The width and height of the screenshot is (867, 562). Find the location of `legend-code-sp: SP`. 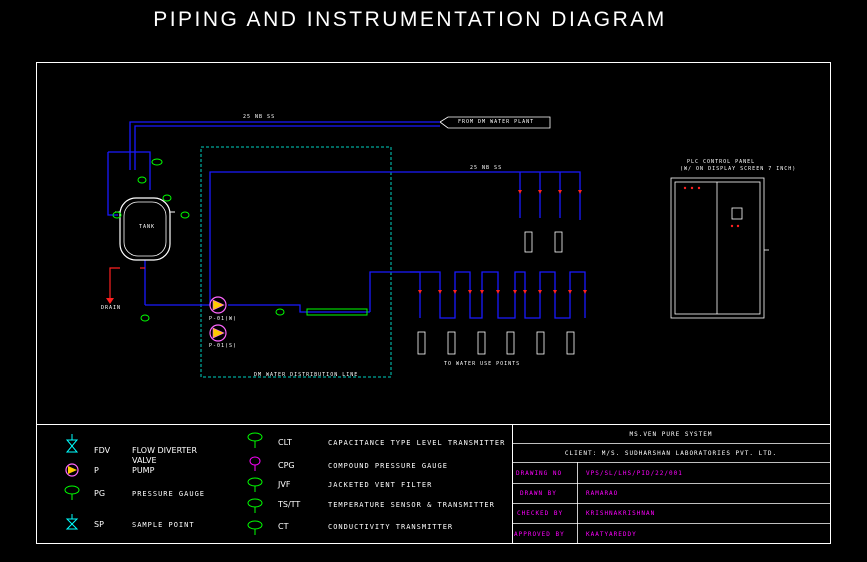

legend-code-sp: SP is located at coordinates (99, 524).